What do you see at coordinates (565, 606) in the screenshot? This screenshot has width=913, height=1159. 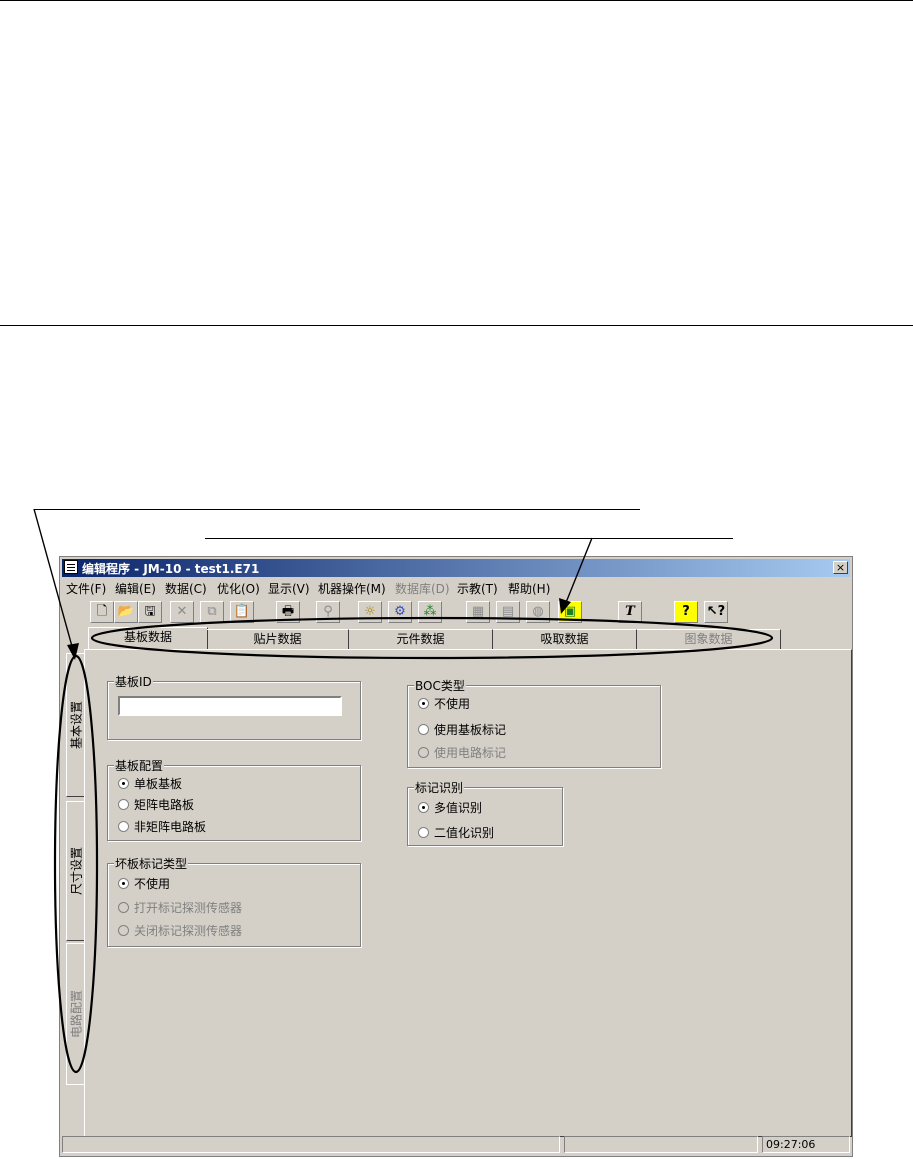 I see `arrow-head-right` at bounding box center [565, 606].